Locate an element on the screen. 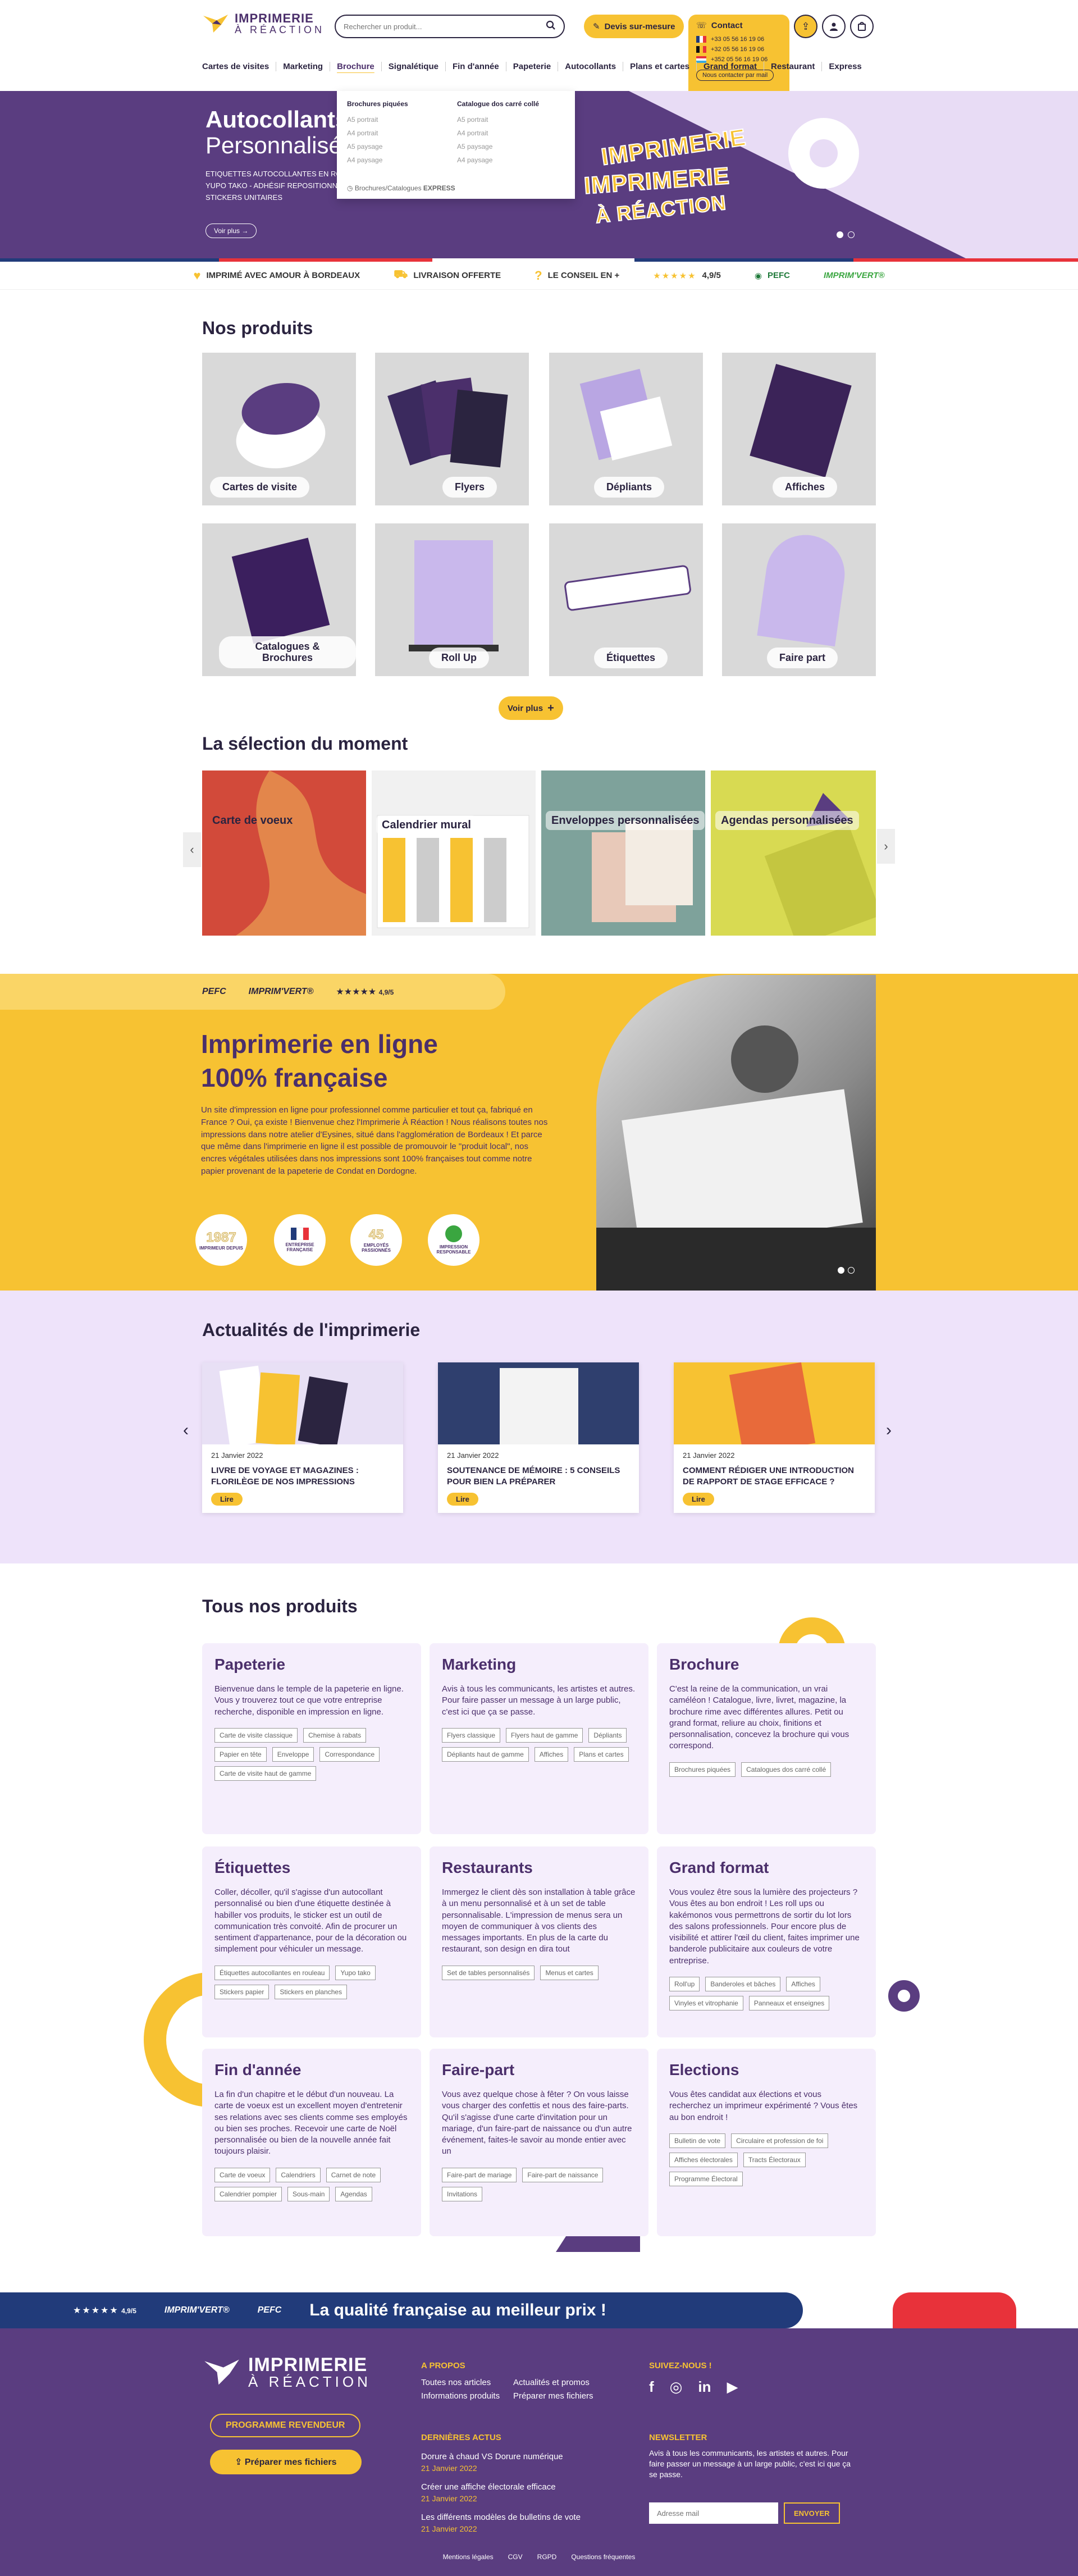 This screenshot has height=2576, width=1078. category-tag: Correspondance is located at coordinates (349, 1754).